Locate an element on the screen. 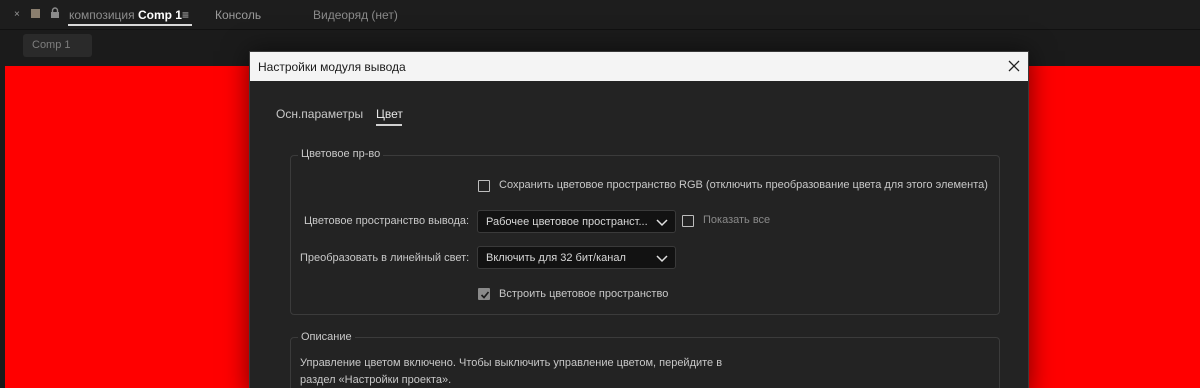 This screenshot has width=1200, height=388. close-tab-icon: × is located at coordinates (17, 14).